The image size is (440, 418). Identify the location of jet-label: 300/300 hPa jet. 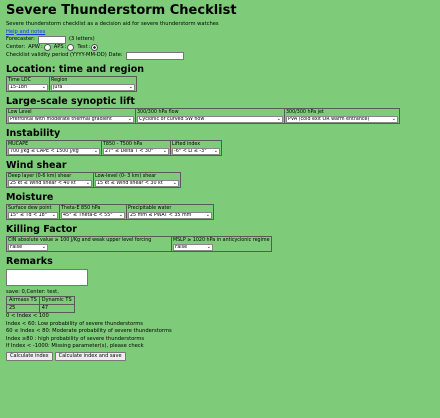
(305, 112).